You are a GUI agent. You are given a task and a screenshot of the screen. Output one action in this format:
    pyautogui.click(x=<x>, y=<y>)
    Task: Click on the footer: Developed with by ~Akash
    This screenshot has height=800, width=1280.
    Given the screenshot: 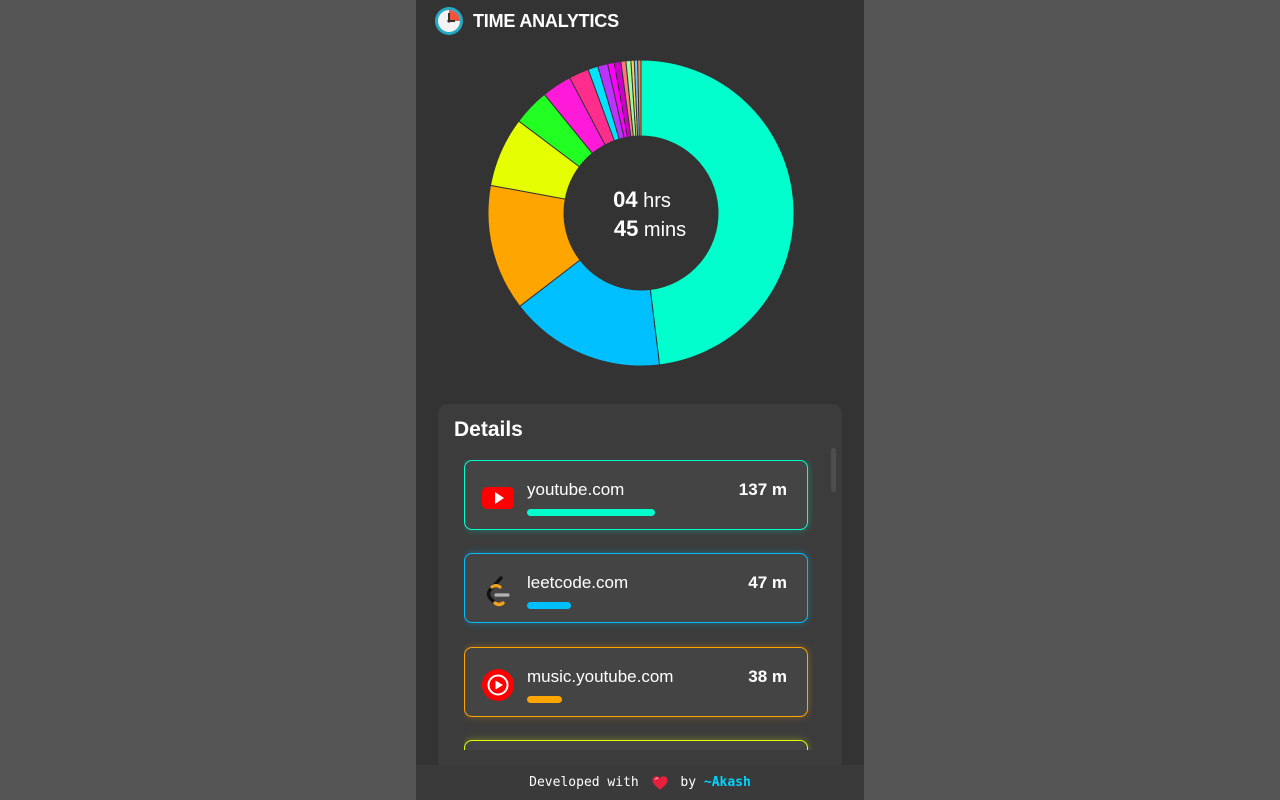 What is the action you would take?
    pyautogui.click(x=640, y=782)
    